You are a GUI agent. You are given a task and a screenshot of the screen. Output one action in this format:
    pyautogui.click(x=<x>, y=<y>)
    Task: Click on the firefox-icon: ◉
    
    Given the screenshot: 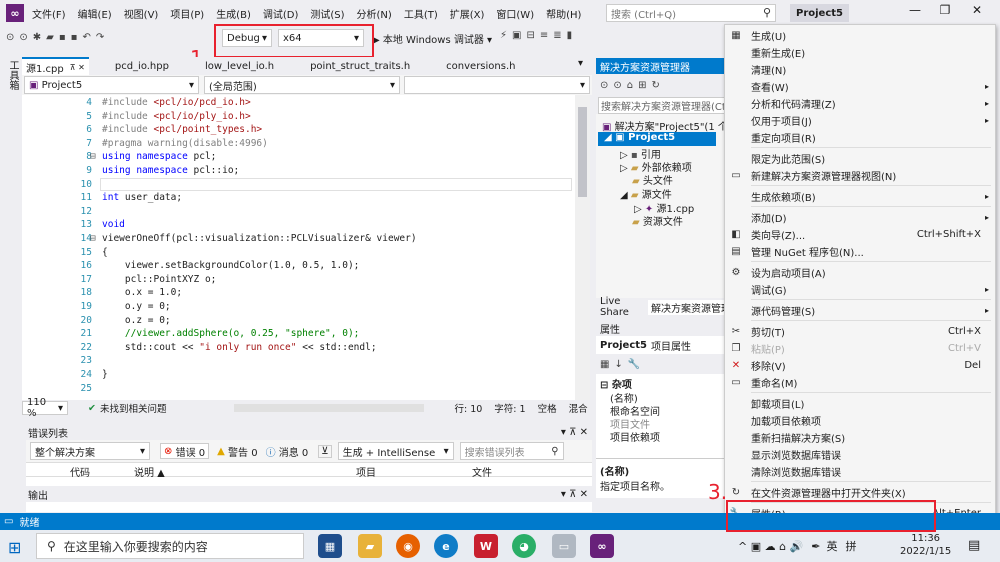 What is the action you would take?
    pyautogui.click(x=408, y=546)
    